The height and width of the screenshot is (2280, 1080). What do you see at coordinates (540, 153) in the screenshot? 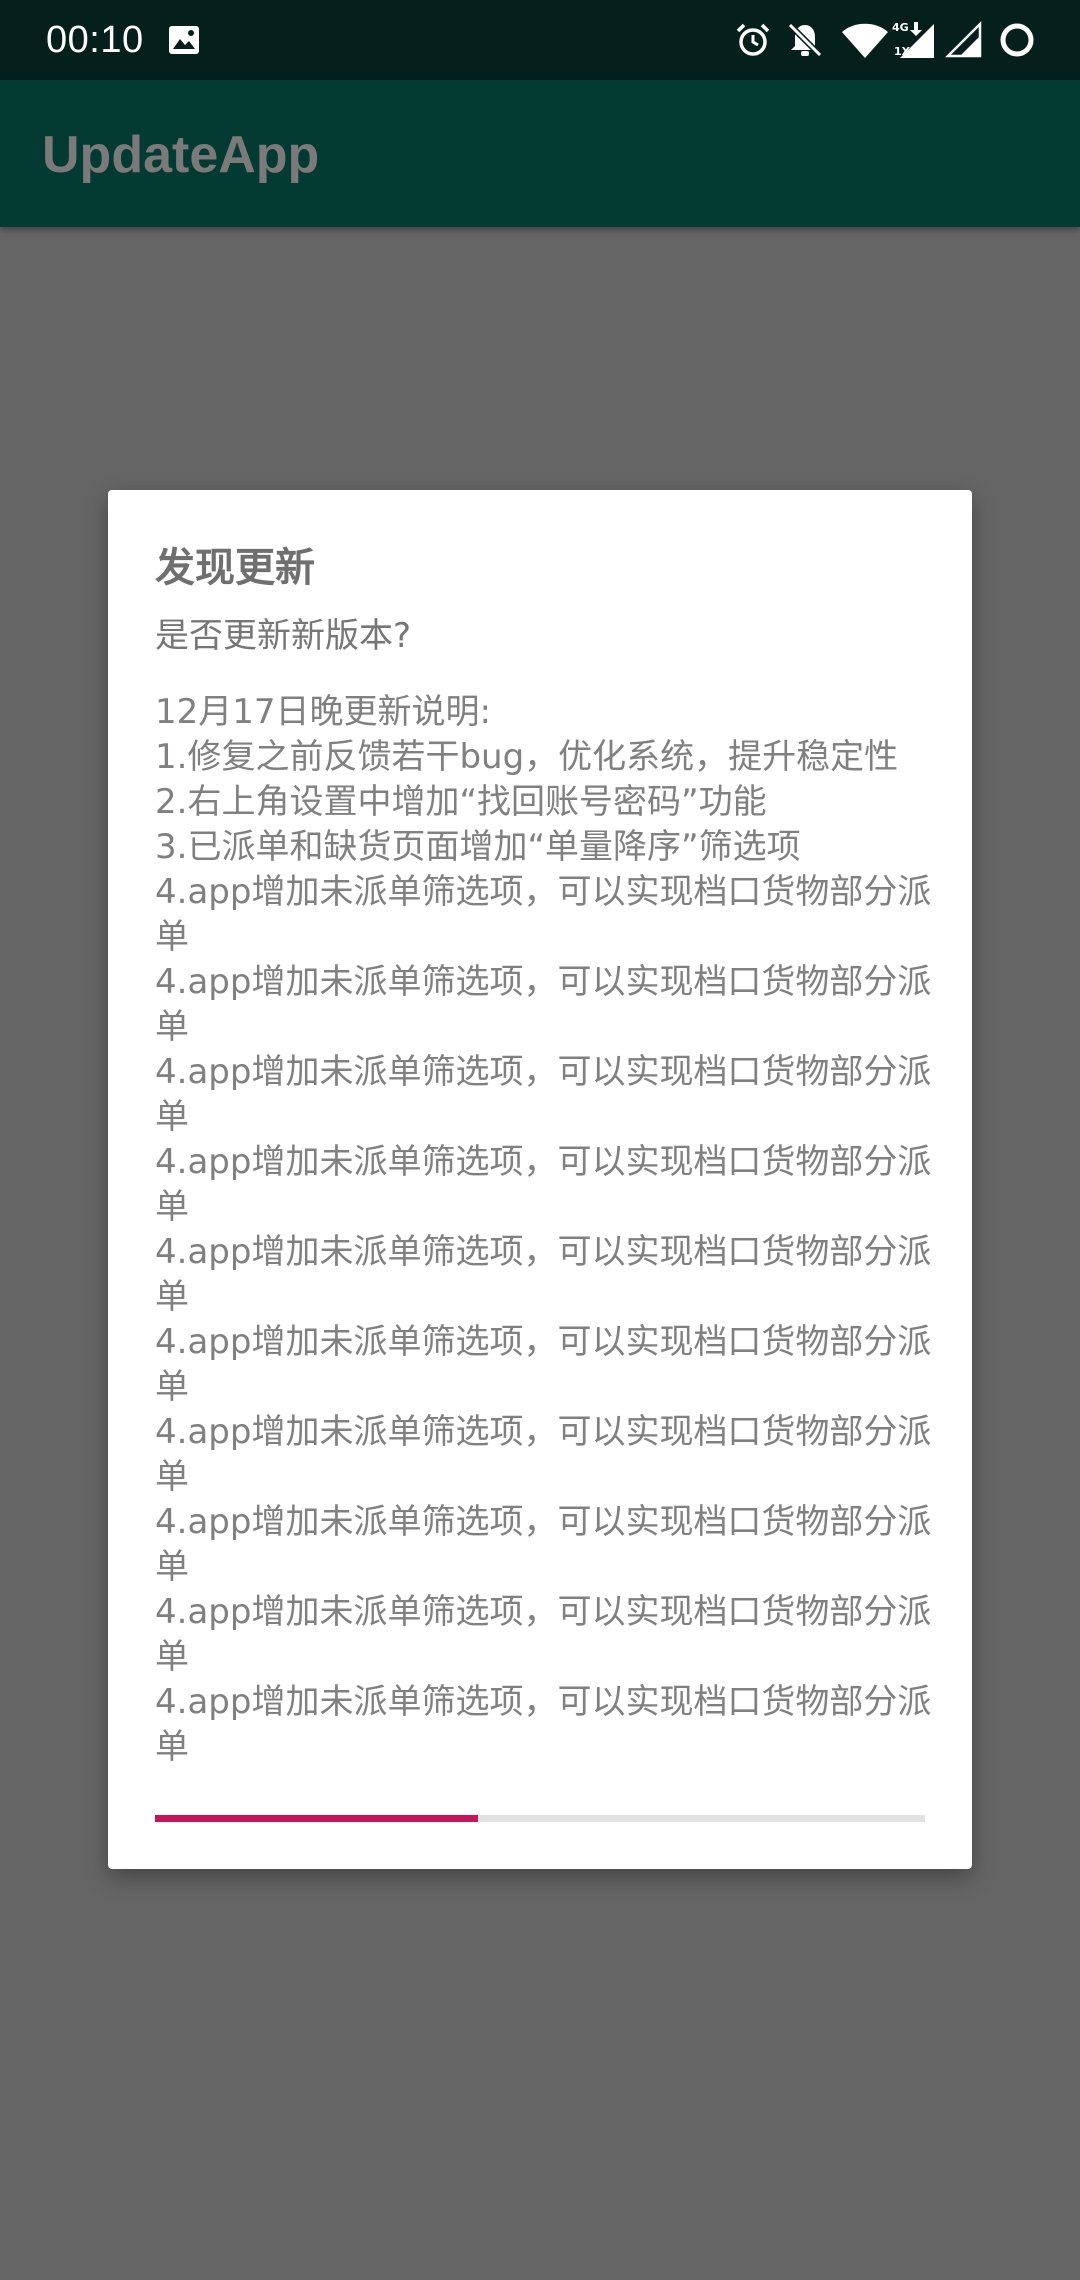
I see `app-bar: UpdateApp` at bounding box center [540, 153].